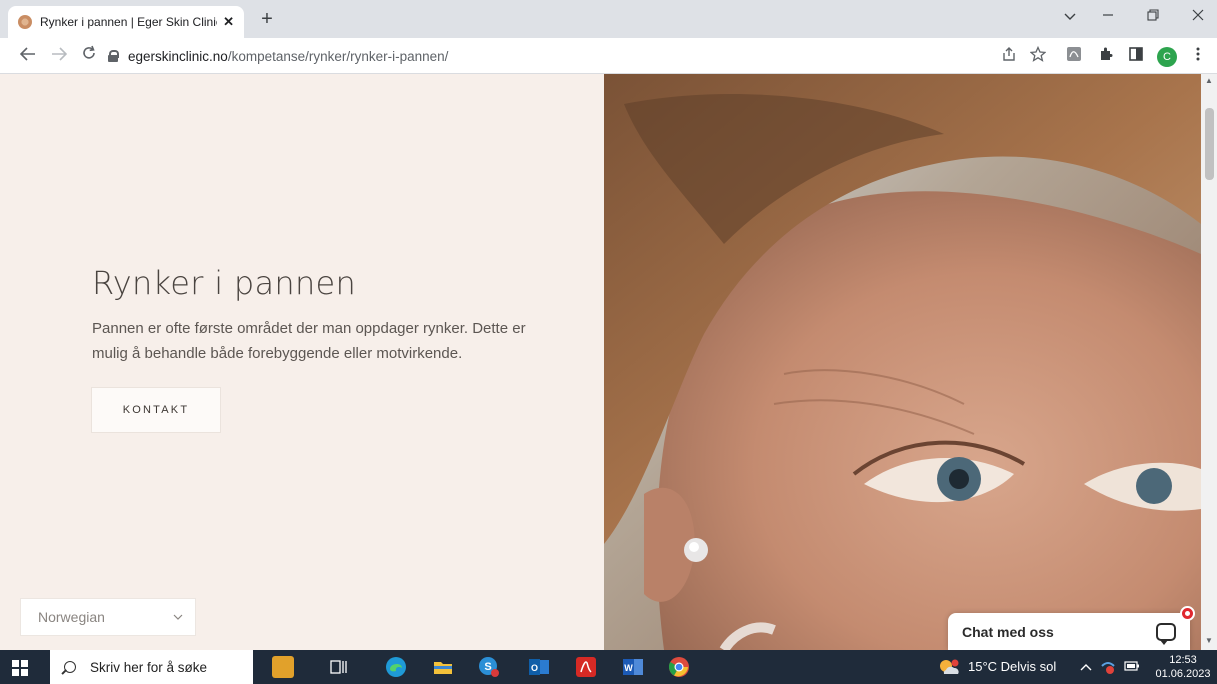  I want to click on chrome-icon, so click(679, 667).